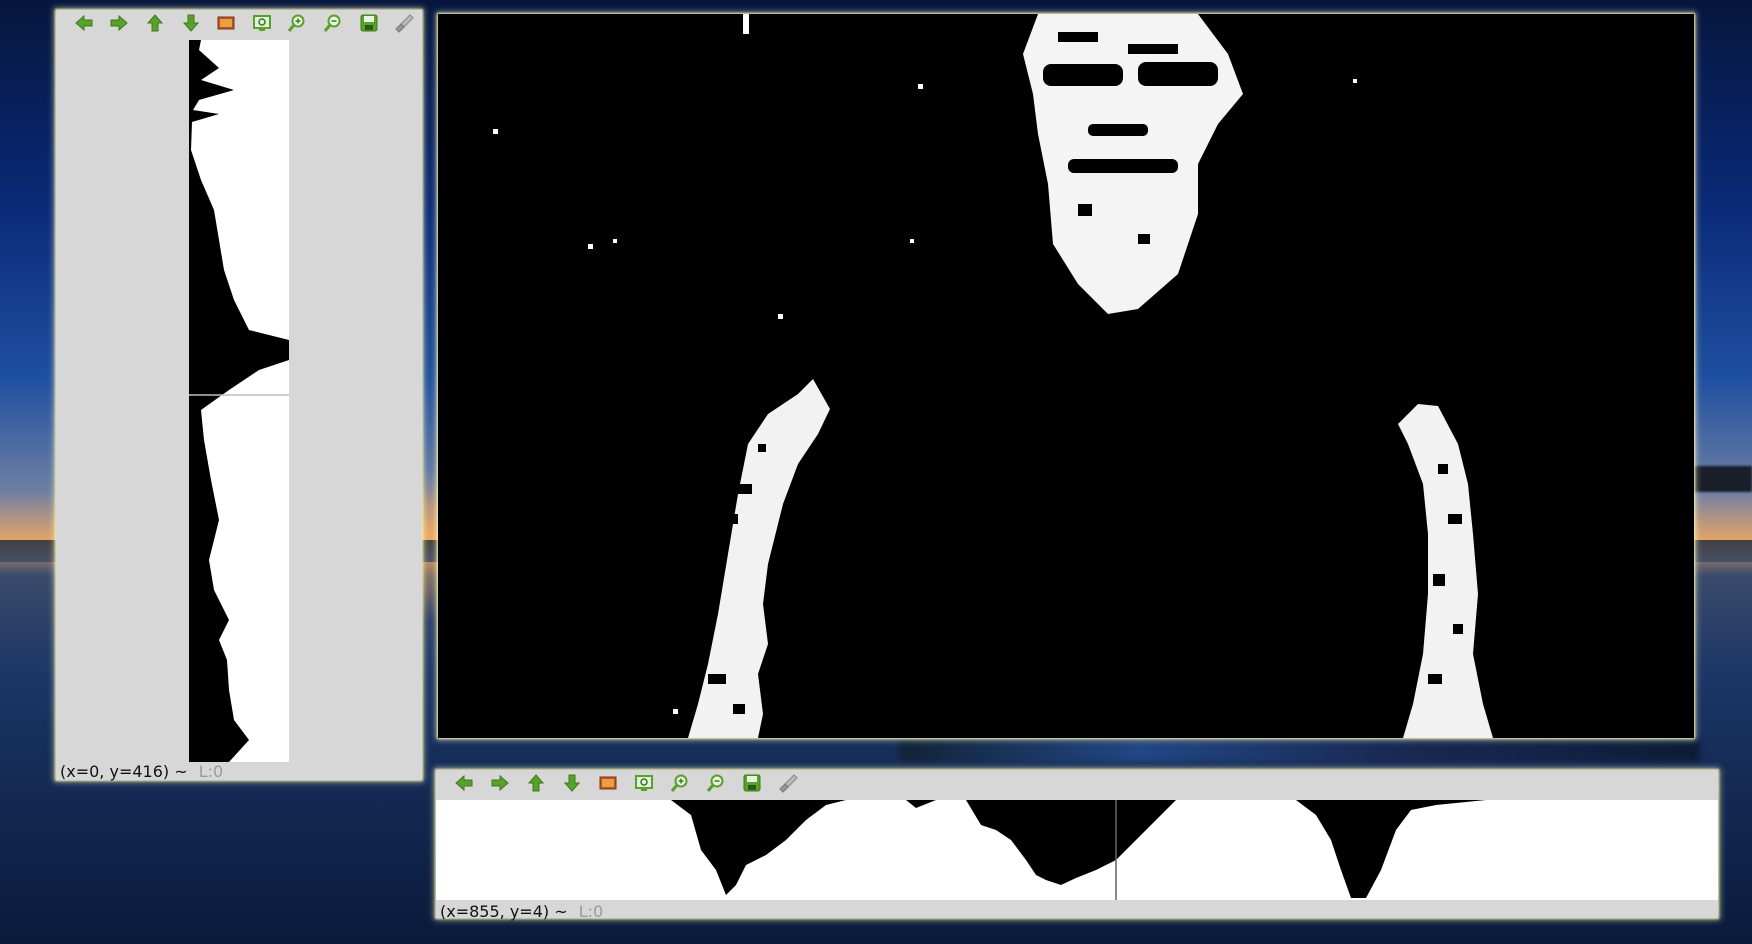 This screenshot has width=1752, height=944. I want to click on horizontal-projection-window: (x=855, y=4) ~ L:0, so click(1077, 845).